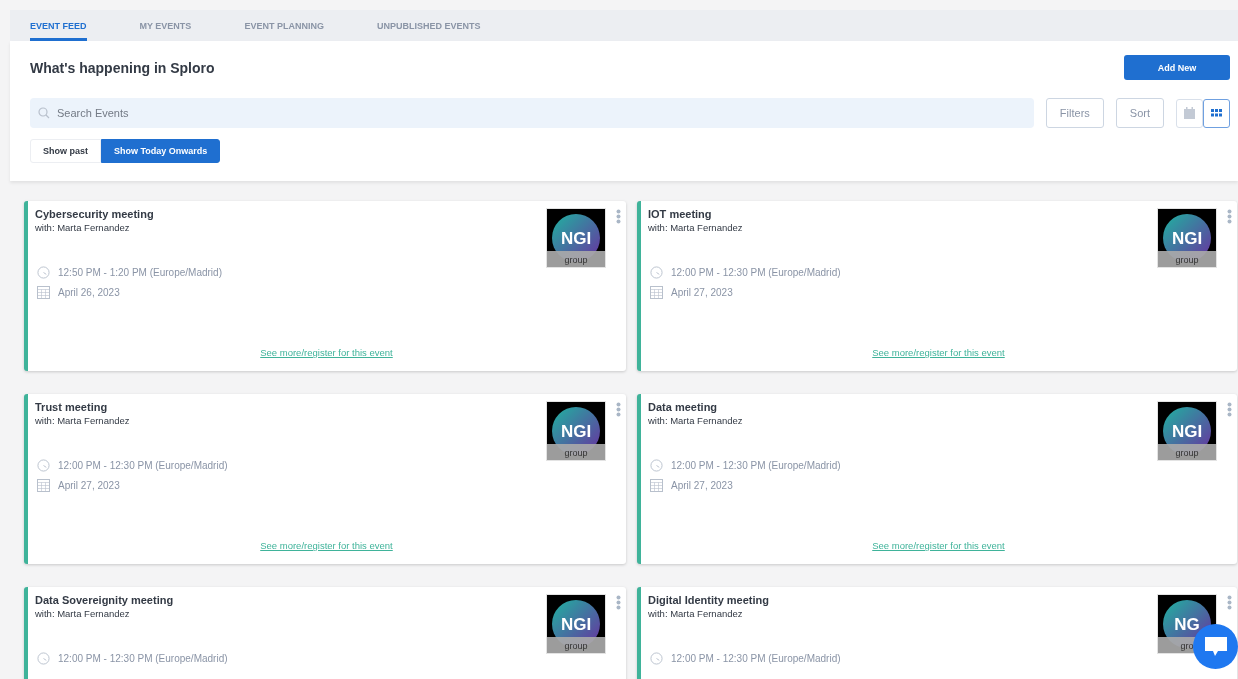  Describe the element at coordinates (94, 214) in the screenshot. I see `event-title: Cybersecurity meeting` at that location.